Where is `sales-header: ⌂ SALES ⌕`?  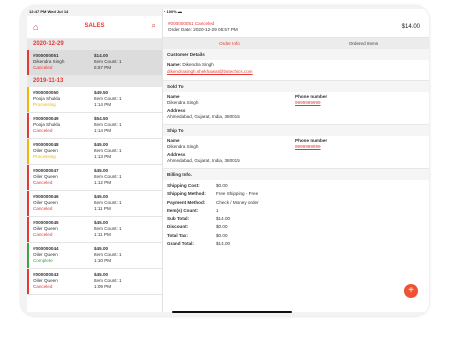 sales-header: ⌂ SALES ⌕ is located at coordinates (94, 27).